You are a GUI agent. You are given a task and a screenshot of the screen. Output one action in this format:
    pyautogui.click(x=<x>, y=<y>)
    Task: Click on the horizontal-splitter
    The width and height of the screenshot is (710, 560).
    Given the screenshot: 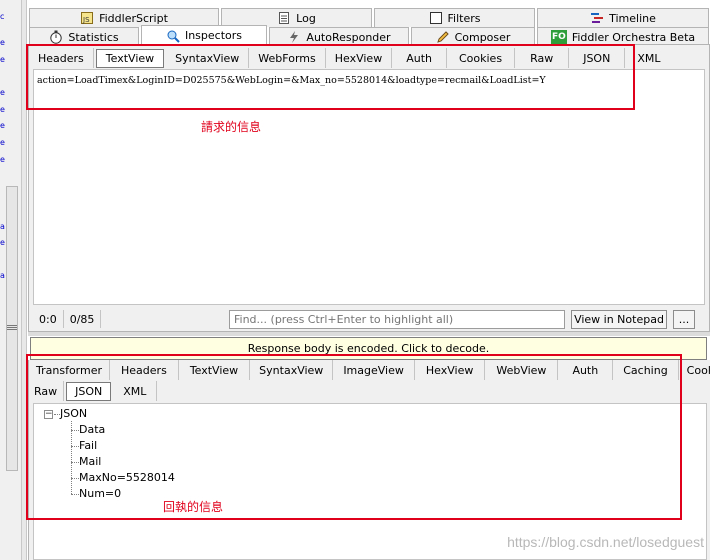 What is the action you would take?
    pyautogui.click(x=369, y=334)
    